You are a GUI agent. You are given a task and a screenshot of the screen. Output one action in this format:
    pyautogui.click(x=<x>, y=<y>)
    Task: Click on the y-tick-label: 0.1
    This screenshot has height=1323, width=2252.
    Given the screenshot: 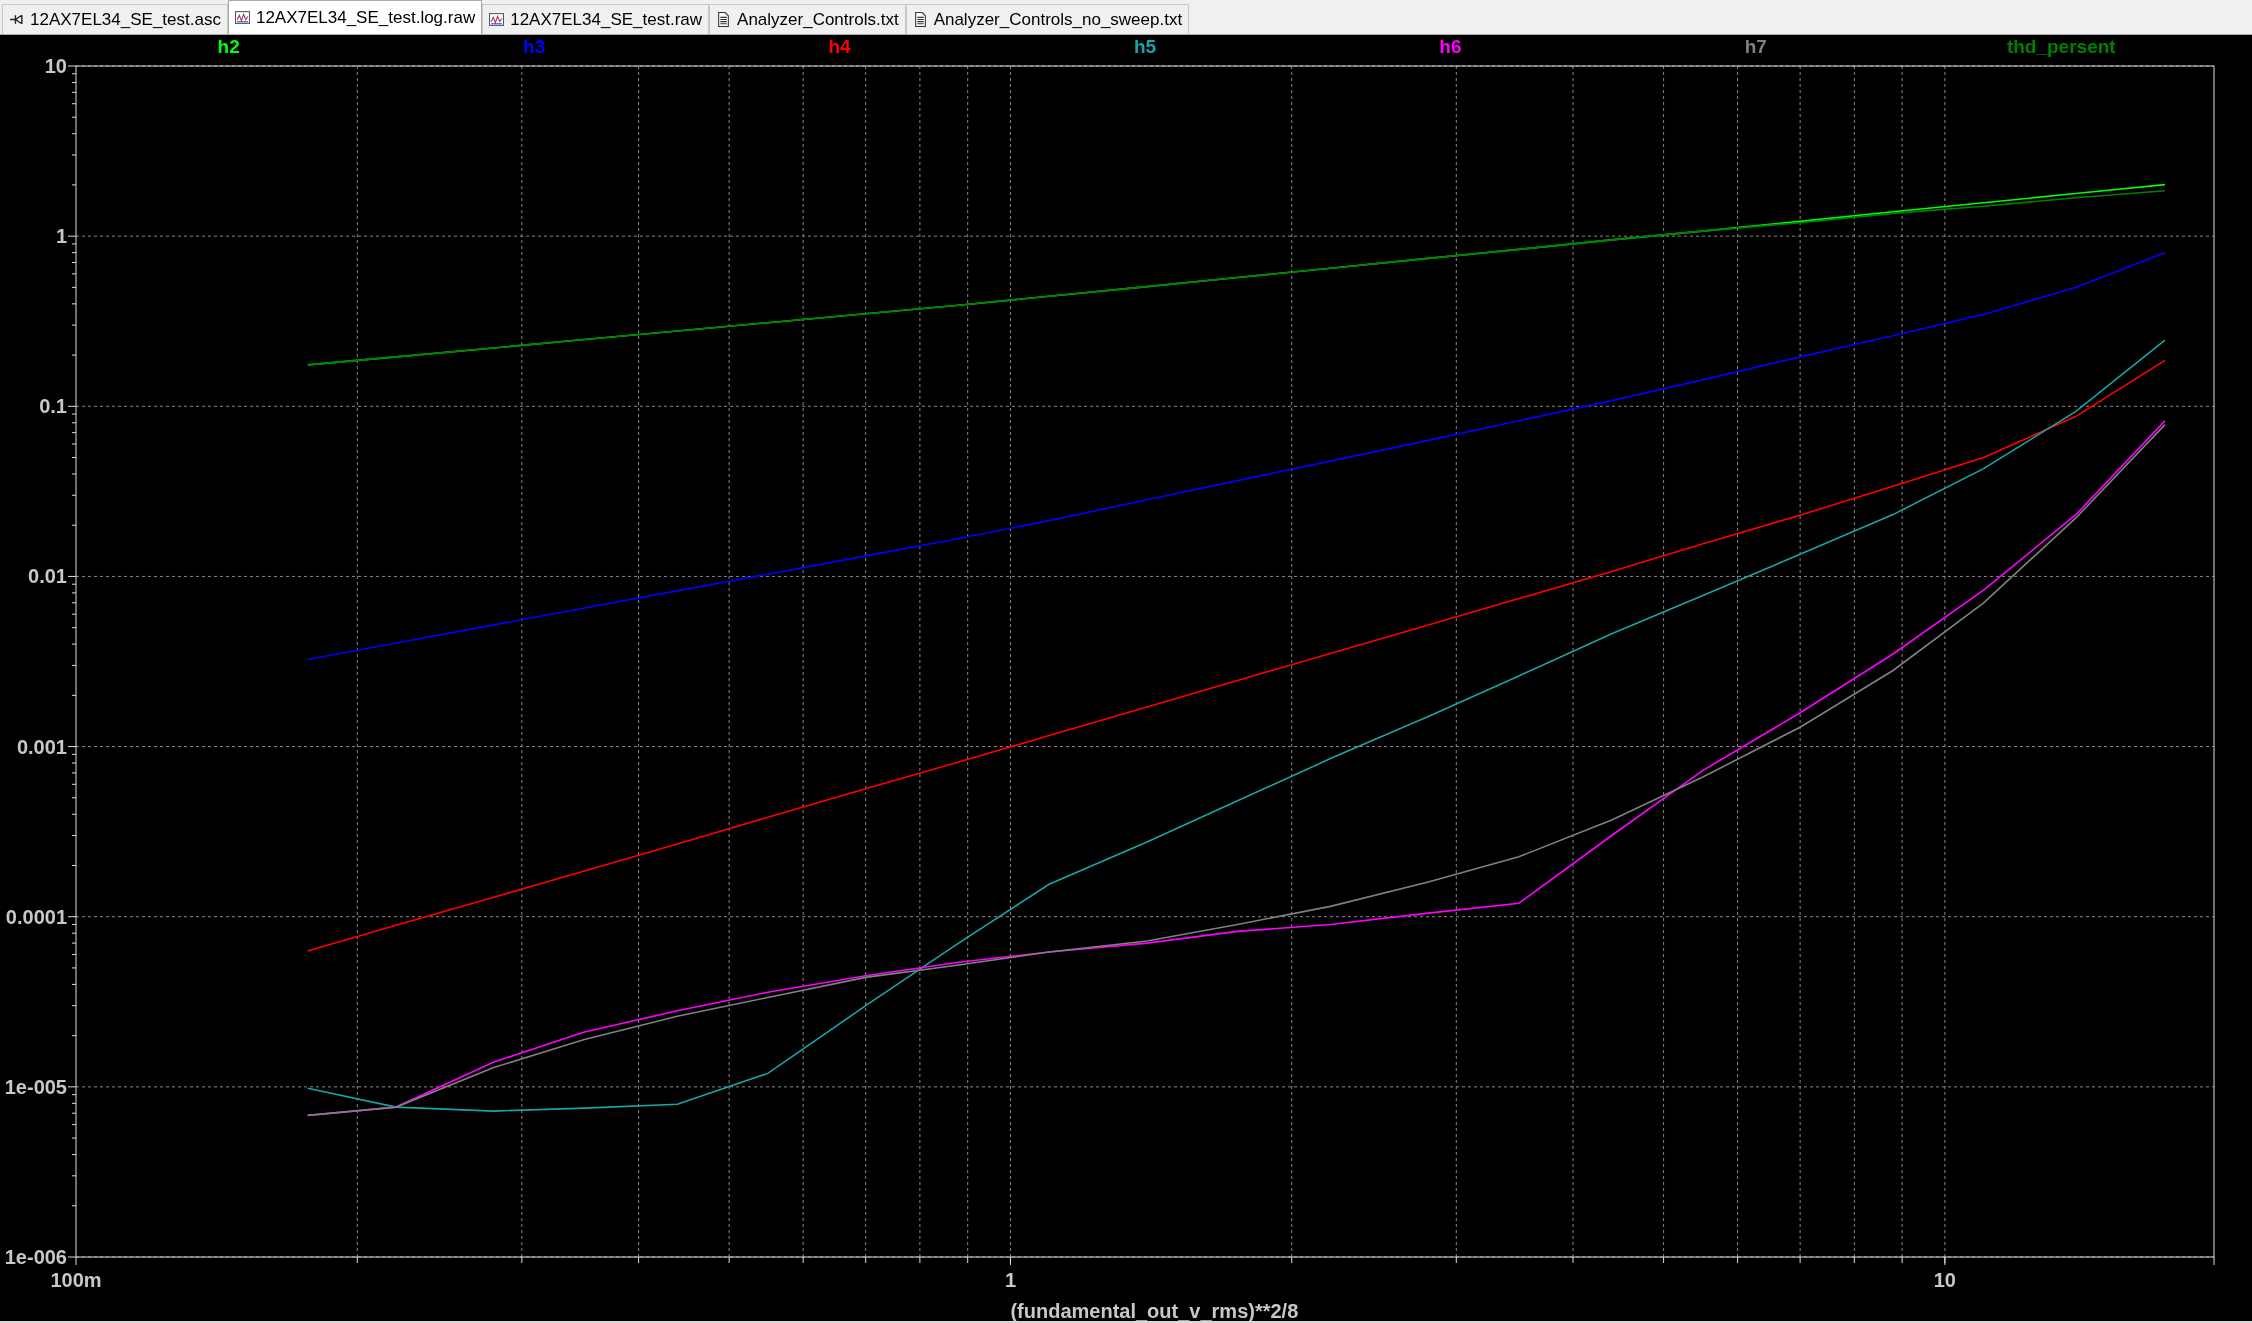 What is the action you would take?
    pyautogui.click(x=53, y=406)
    